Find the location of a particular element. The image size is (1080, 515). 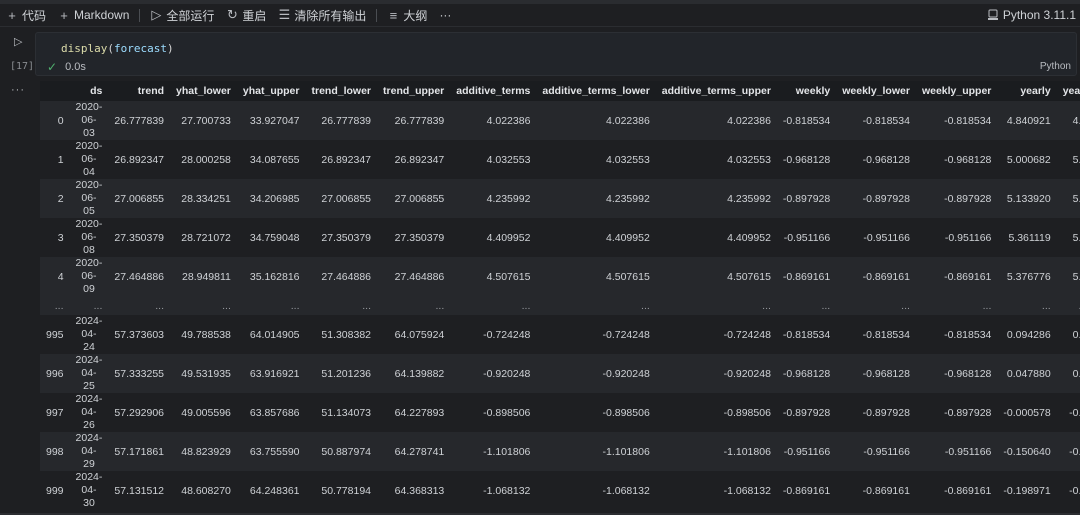

table-cell: 57.333255 is located at coordinates (139, 373).